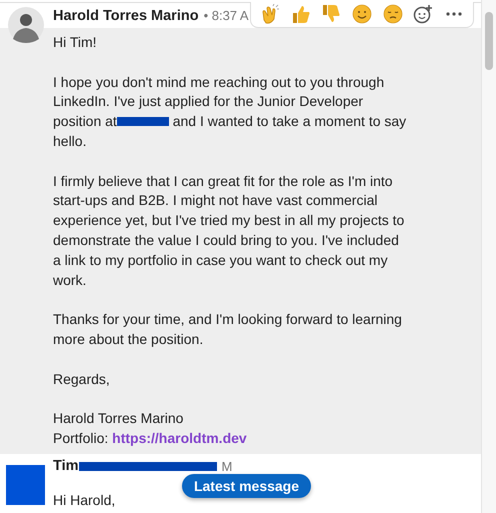 This screenshot has height=513, width=496. What do you see at coordinates (215, 200) in the screenshot?
I see `message-text: start-ups and B2B. I might not have vast commercial` at bounding box center [215, 200].